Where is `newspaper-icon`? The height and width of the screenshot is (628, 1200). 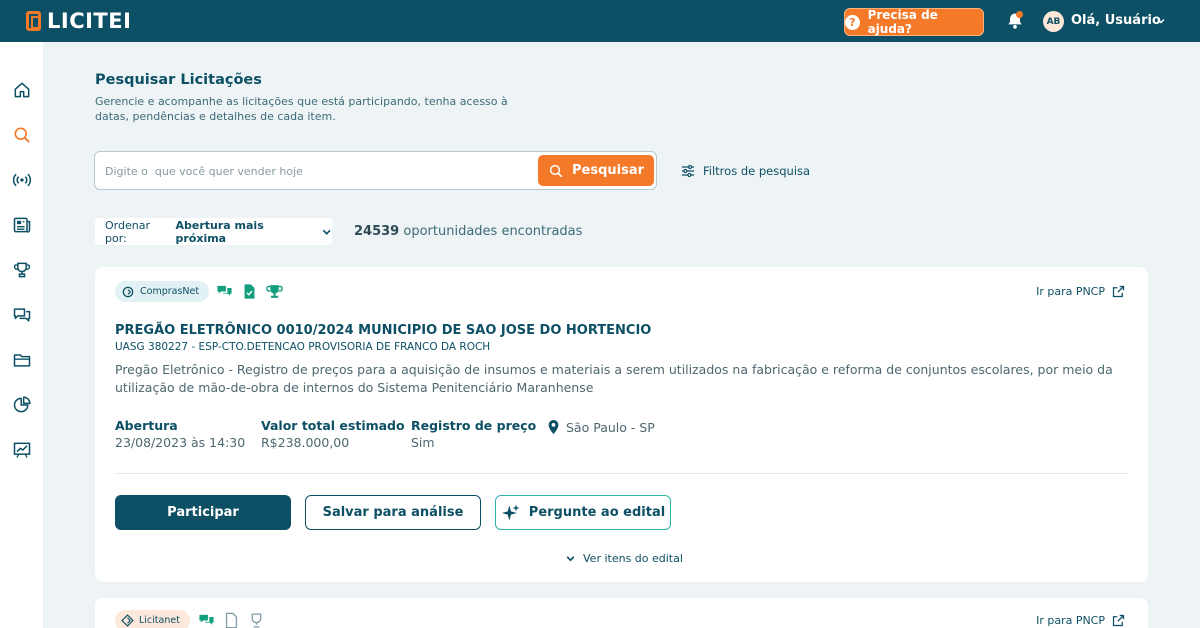 newspaper-icon is located at coordinates (21, 225).